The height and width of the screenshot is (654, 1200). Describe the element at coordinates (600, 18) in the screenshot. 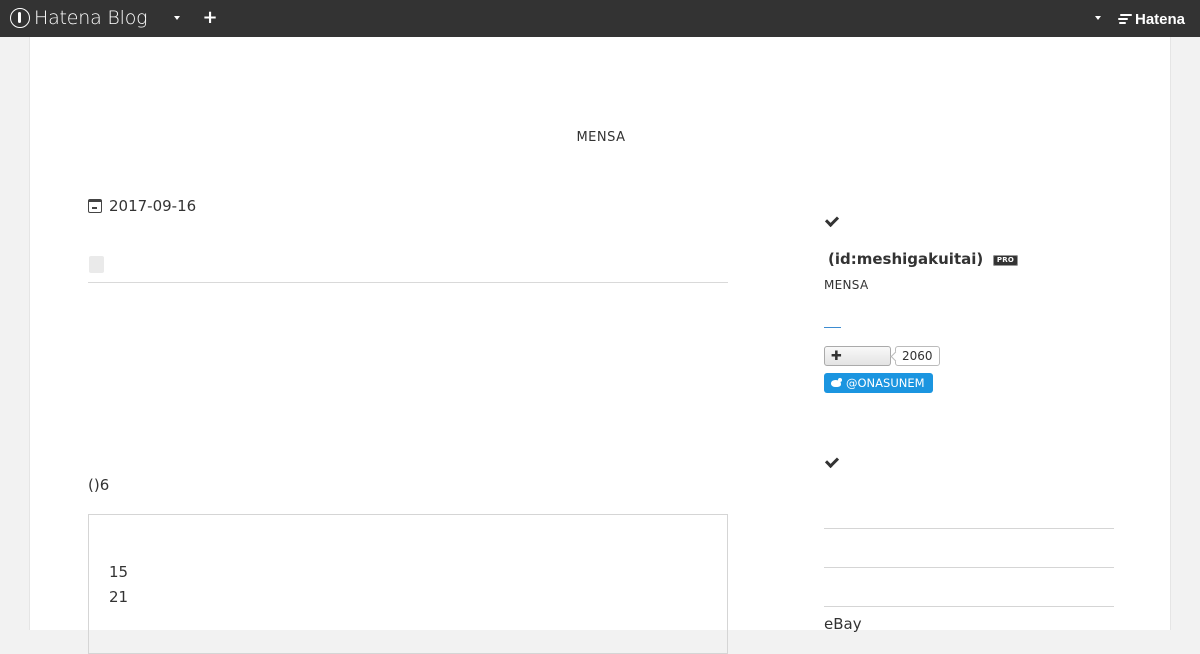

I see `global-header: Hatena Blog + Hatena` at that location.